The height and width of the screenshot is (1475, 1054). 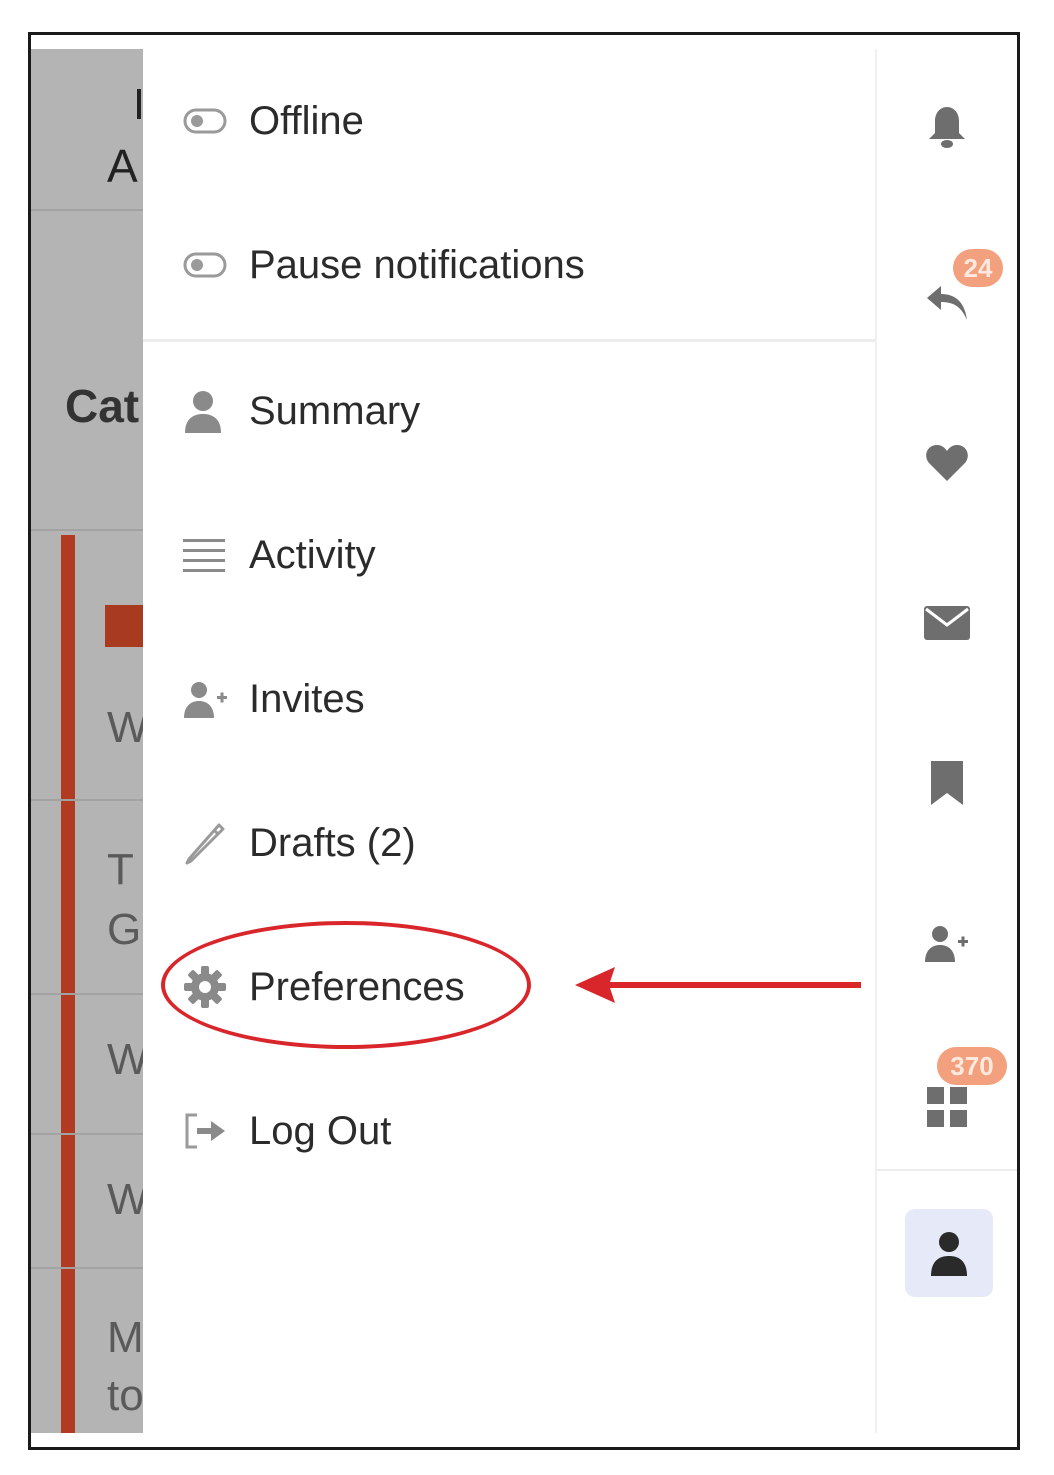 I want to click on rail-divider, so click(x=947, y=1170).